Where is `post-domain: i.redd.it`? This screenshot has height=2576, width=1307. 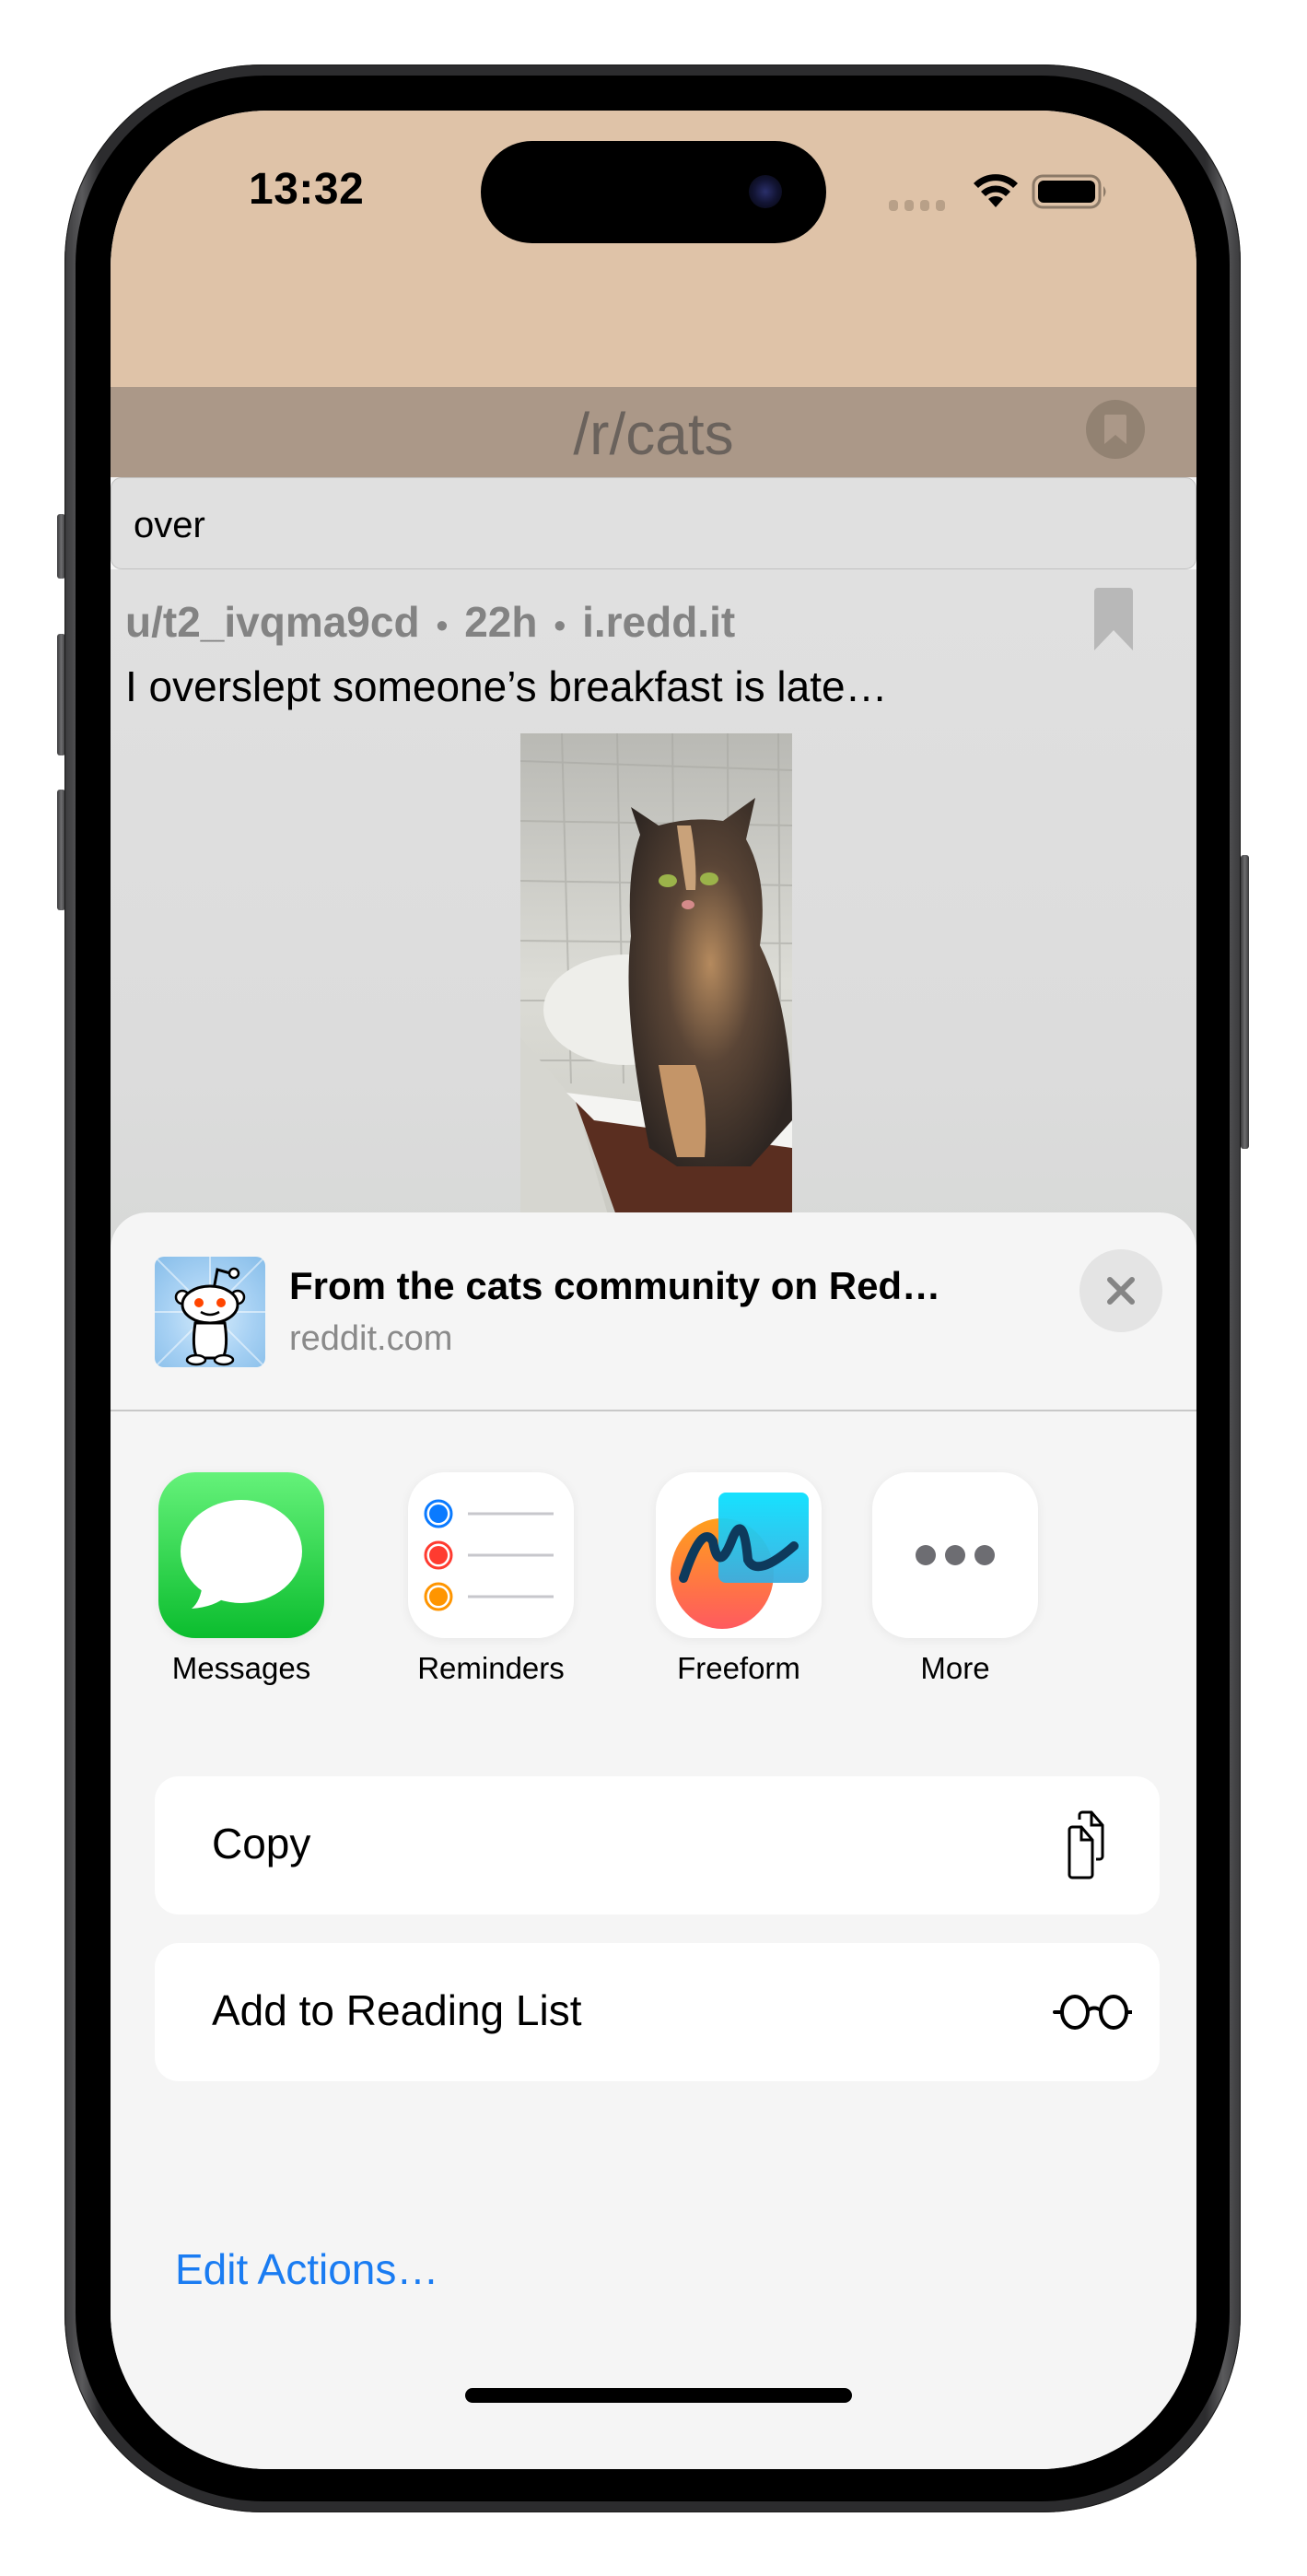 post-domain: i.redd.it is located at coordinates (659, 622).